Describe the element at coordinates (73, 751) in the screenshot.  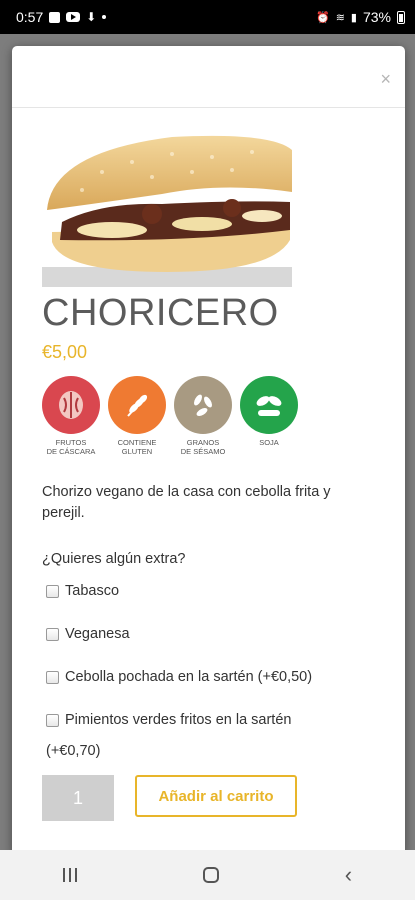
I see `extra-price-pimientos: (+€0,70)` at that location.